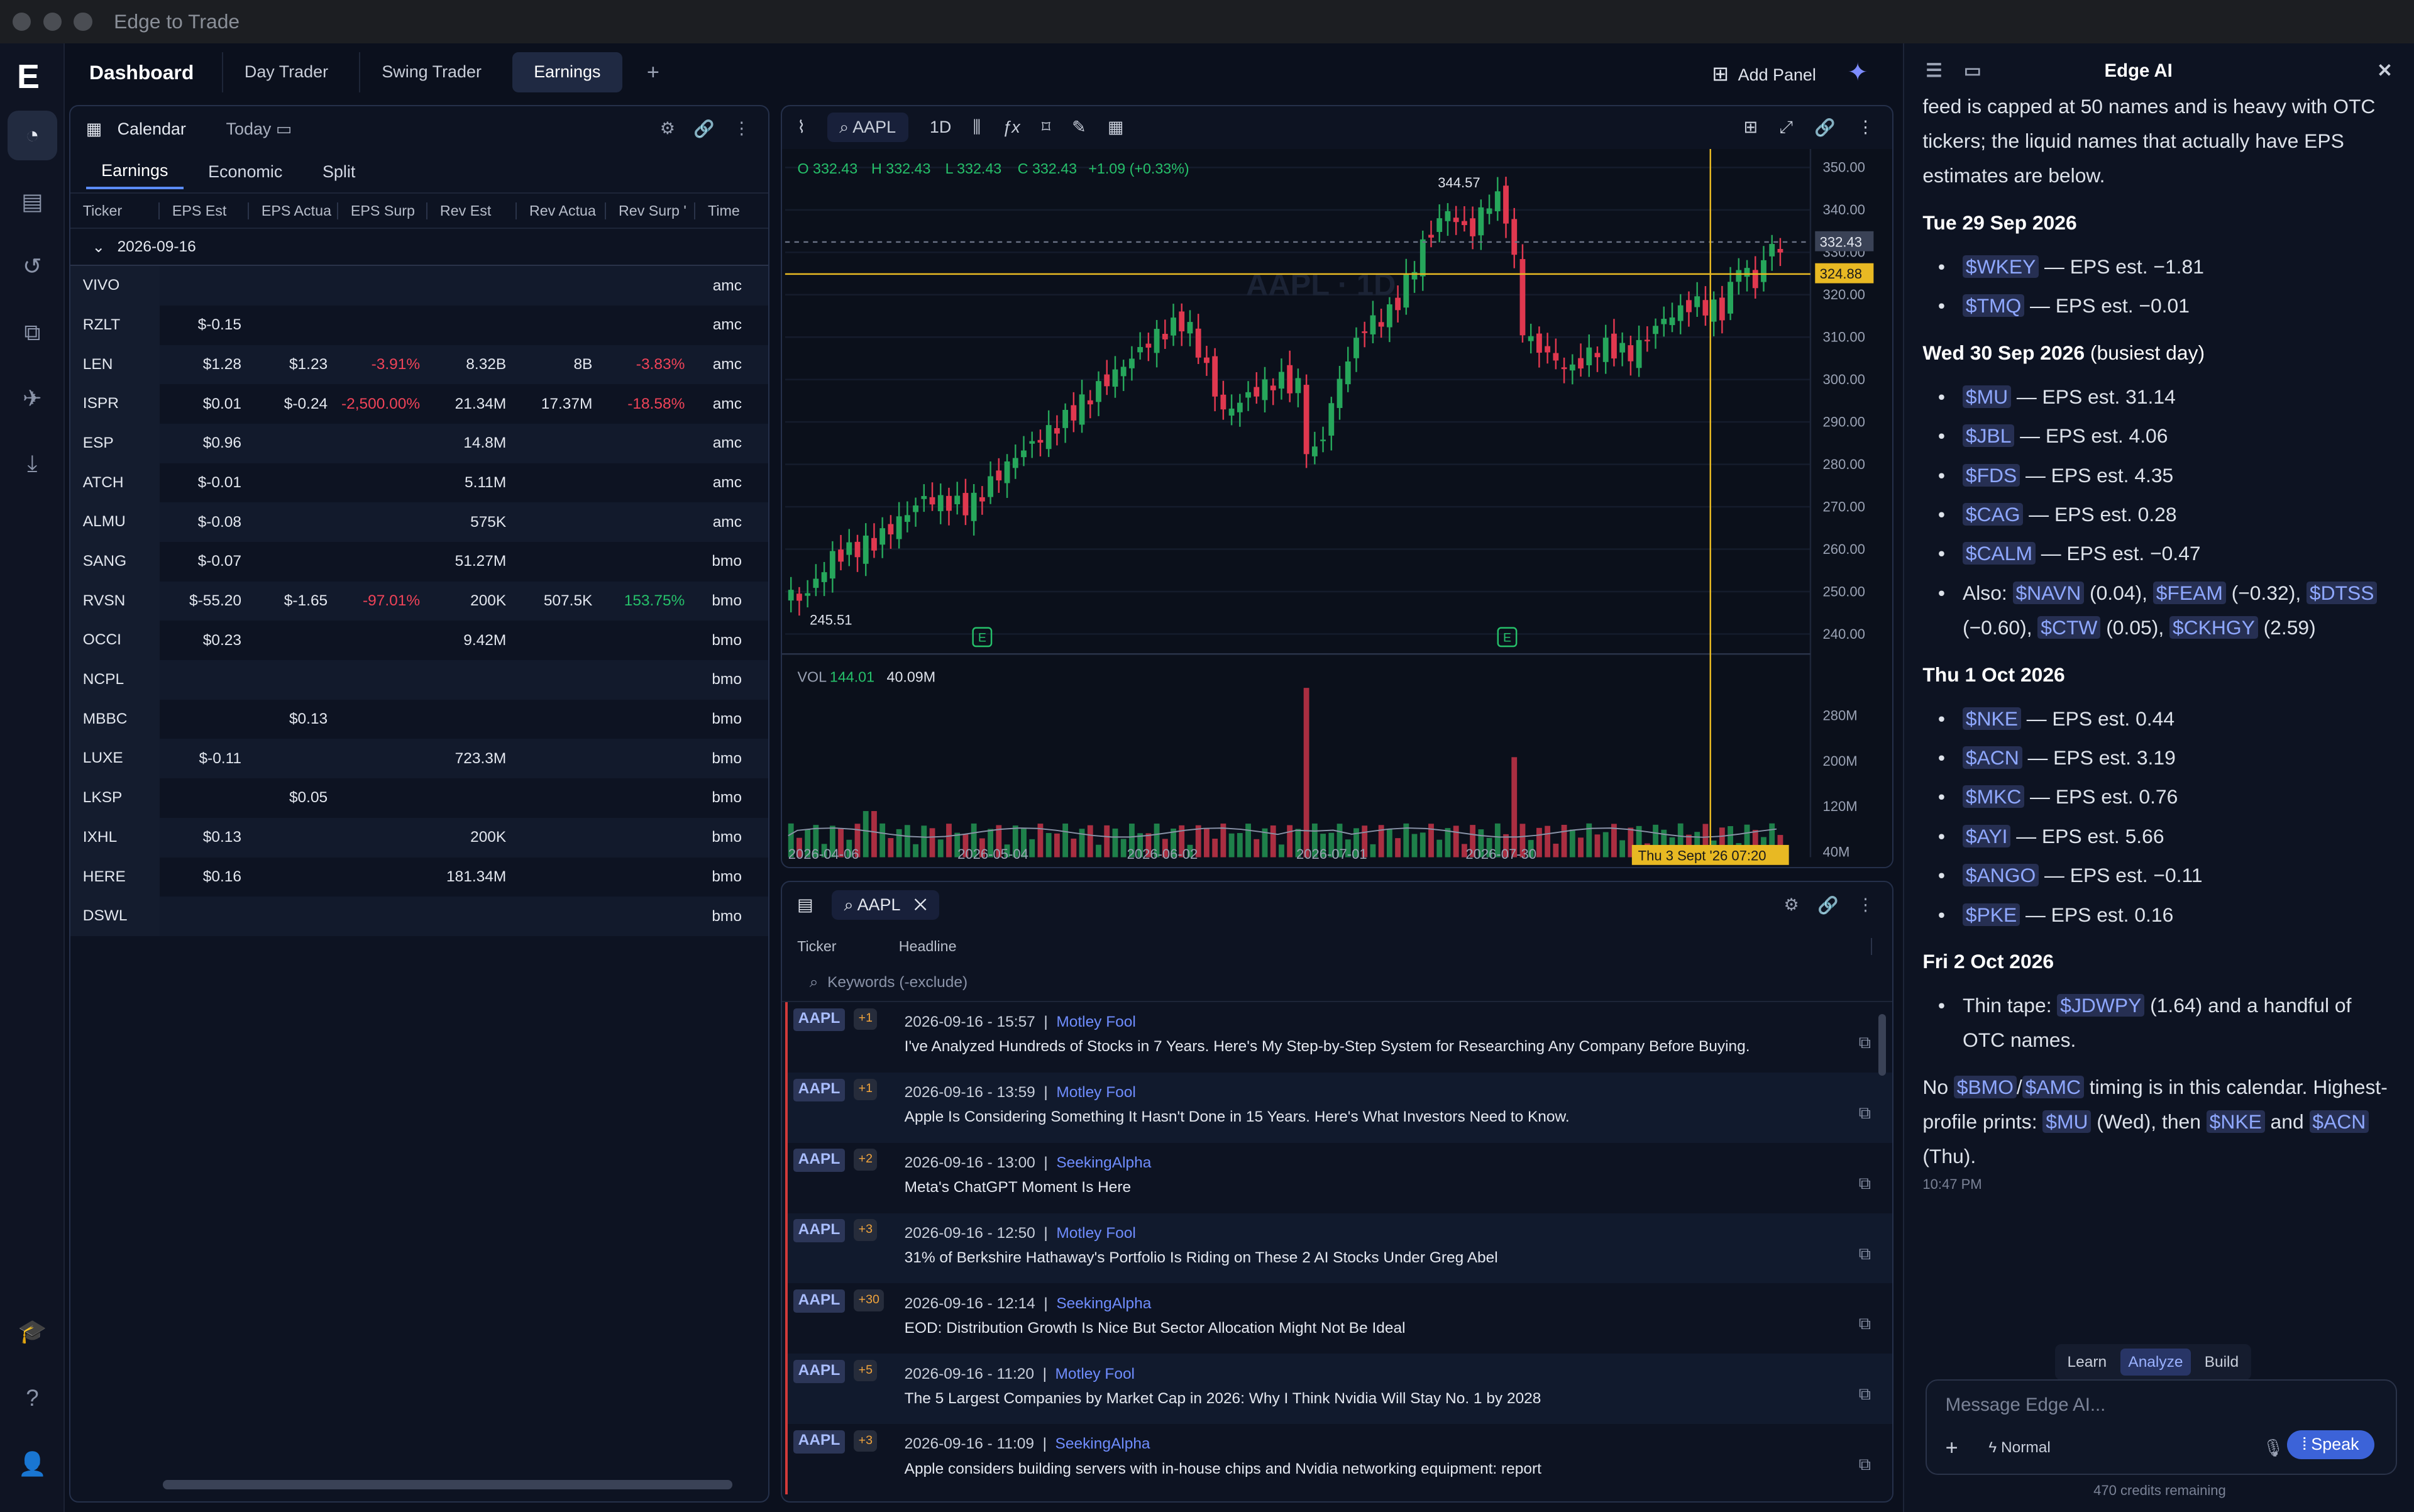  Describe the element at coordinates (32, 267) in the screenshot. I see `history-icon: ↺` at that location.